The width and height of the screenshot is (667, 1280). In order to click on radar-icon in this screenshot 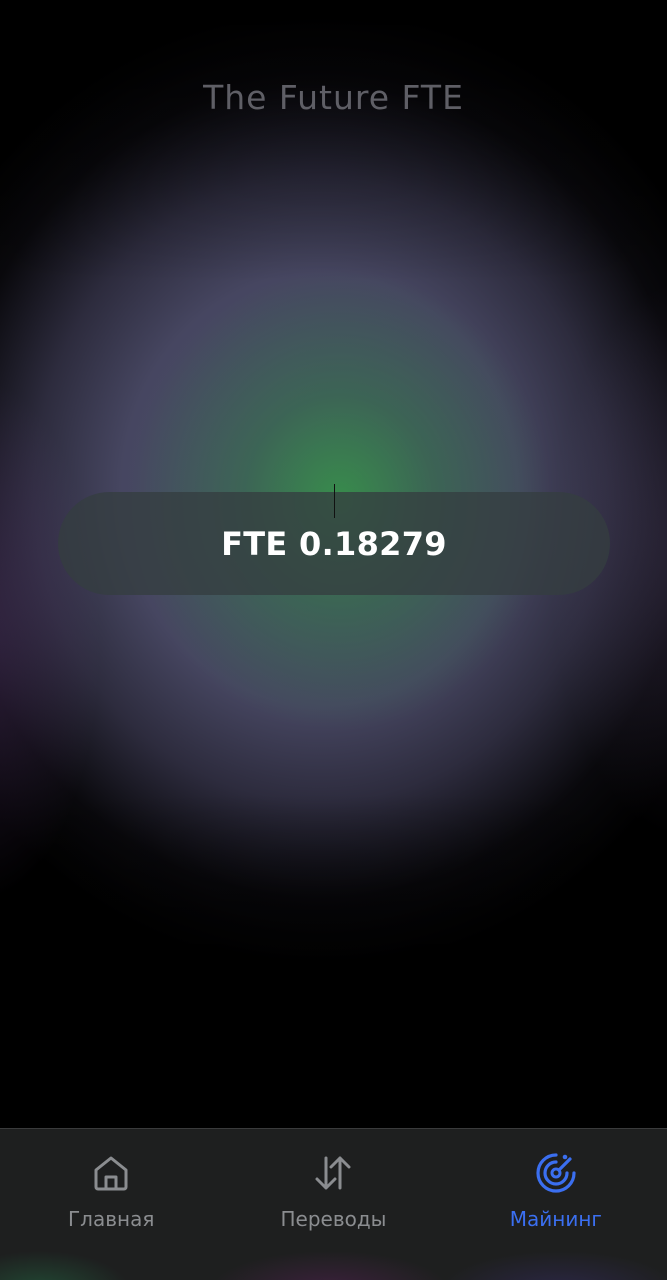, I will do `click(556, 1173)`.